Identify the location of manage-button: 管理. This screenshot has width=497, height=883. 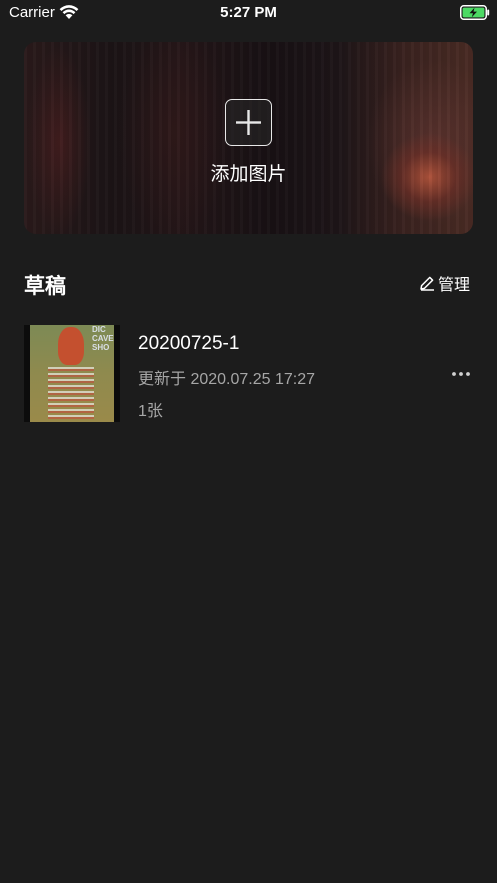
(444, 283).